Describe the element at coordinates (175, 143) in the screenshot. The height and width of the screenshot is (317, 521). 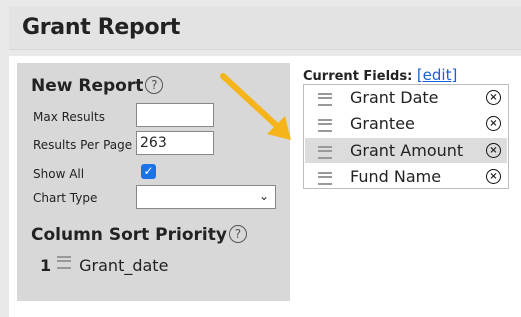
I see `results-per-page-input` at that location.